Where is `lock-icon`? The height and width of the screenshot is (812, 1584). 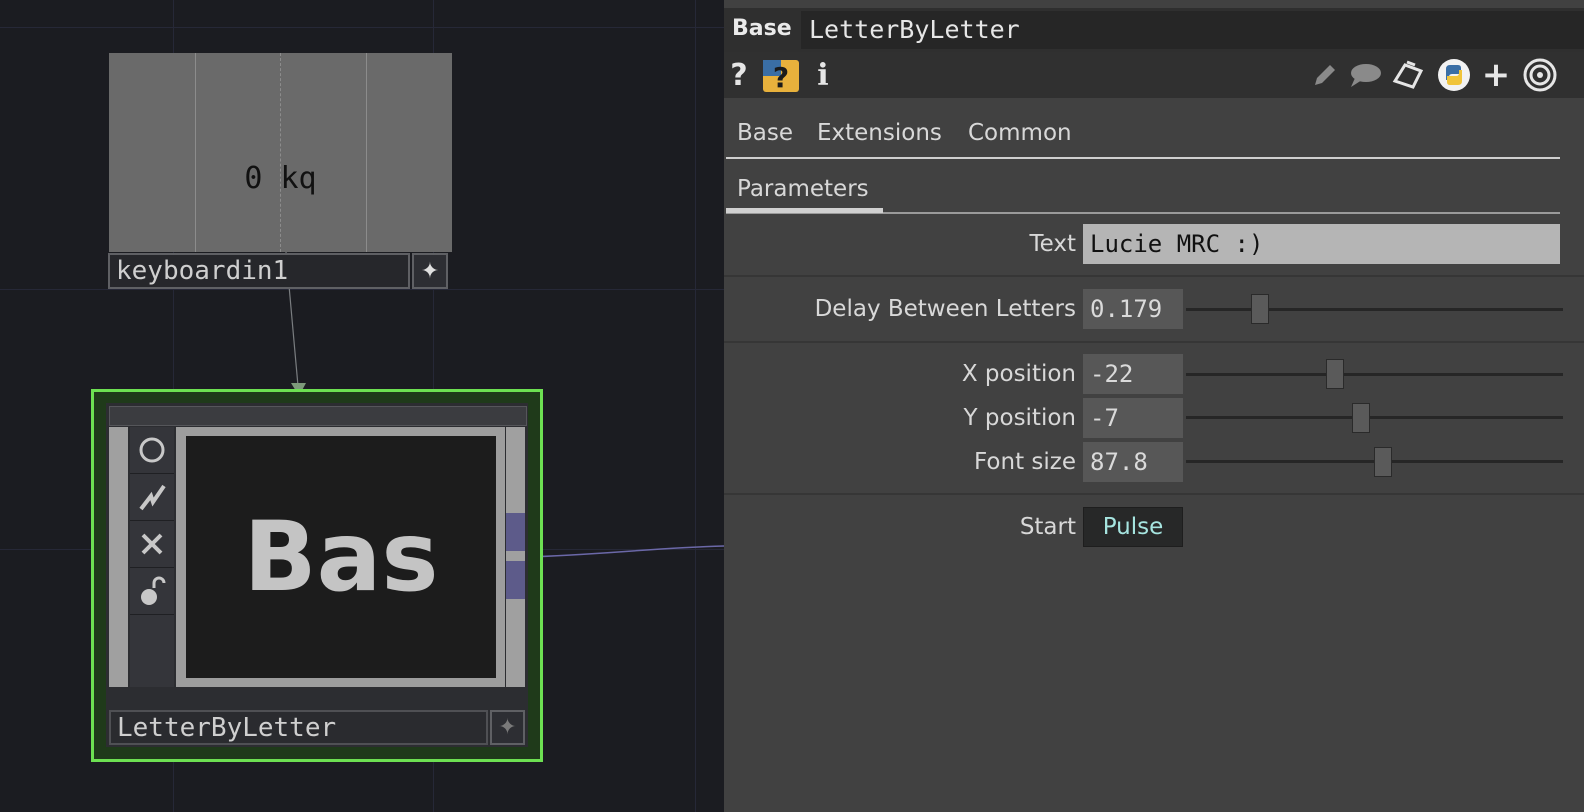 lock-icon is located at coordinates (152, 591).